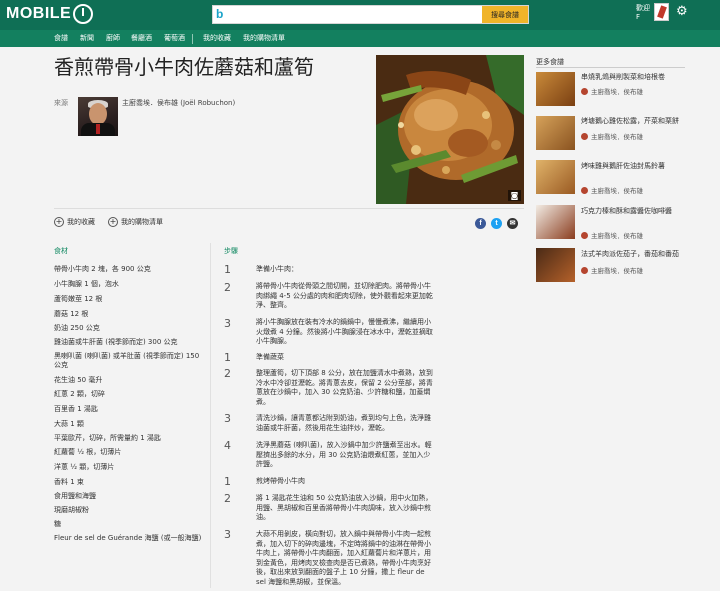  I want to click on ingredient-item: 帶骨小牛肉 2 塊，各 900 公克, so click(102, 269).